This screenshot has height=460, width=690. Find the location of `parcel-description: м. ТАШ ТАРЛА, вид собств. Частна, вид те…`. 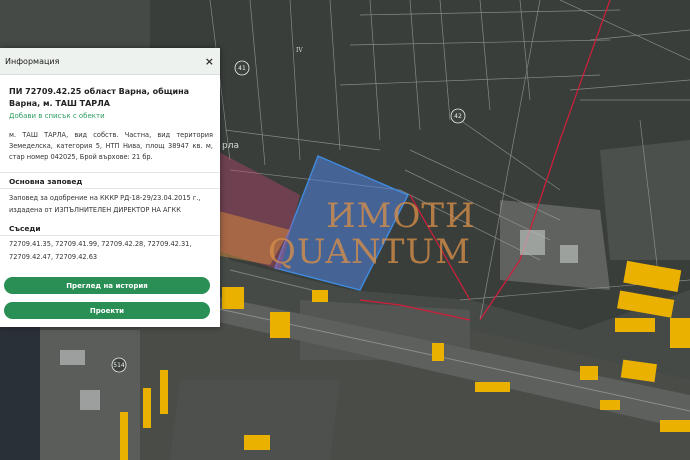

parcel-description: м. ТАШ ТАРЛА, вид собств. Частна, вид те… is located at coordinates (111, 146).